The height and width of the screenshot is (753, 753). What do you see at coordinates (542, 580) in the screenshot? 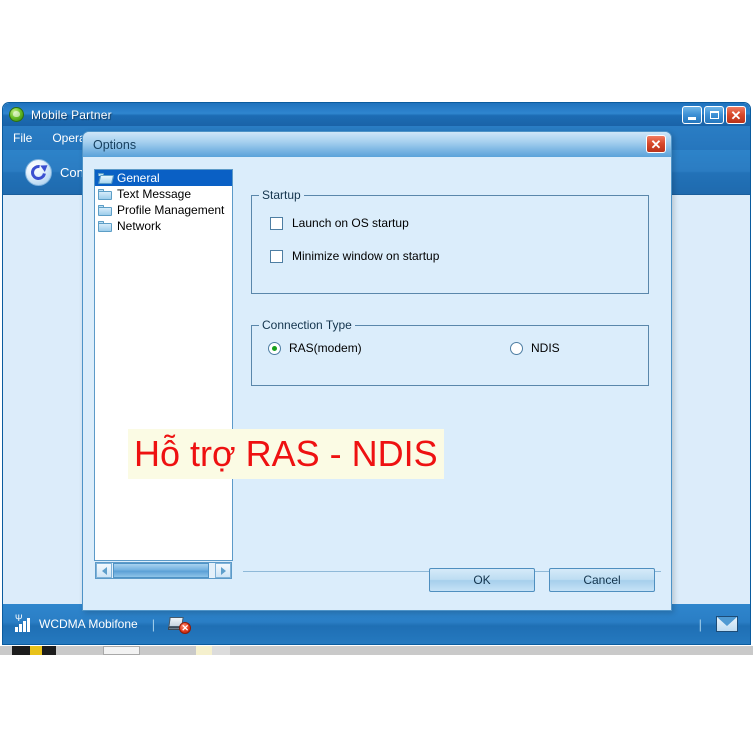
I see `dialog-button-row: OK Cancel` at bounding box center [542, 580].